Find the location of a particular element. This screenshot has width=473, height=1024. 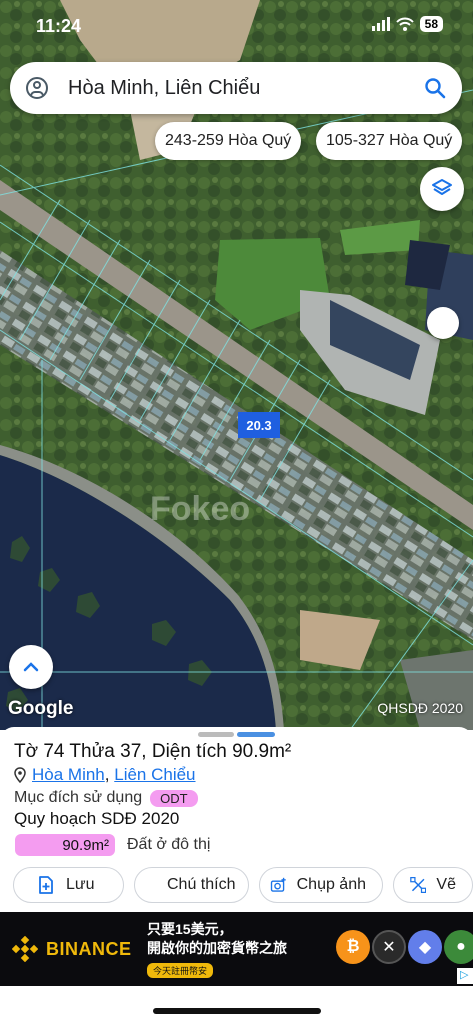

expand-button is located at coordinates (31, 667).